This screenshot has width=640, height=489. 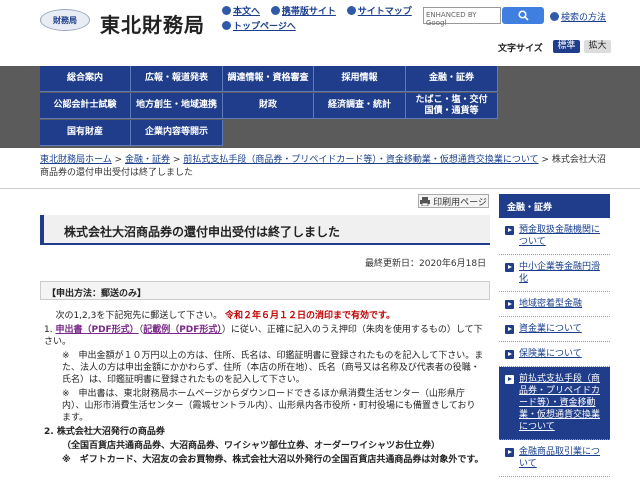 What do you see at coordinates (554, 304) in the screenshot?
I see `sidebar-item-regional: 地域密着型金融` at bounding box center [554, 304].